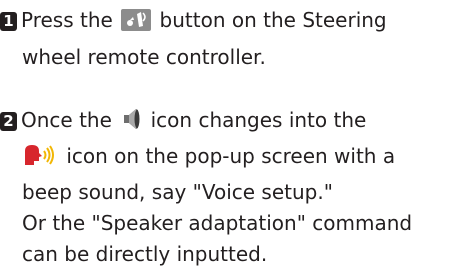 The width and height of the screenshot is (466, 276). What do you see at coordinates (66, 120) in the screenshot?
I see `step2-line1-before: Once the` at bounding box center [66, 120].